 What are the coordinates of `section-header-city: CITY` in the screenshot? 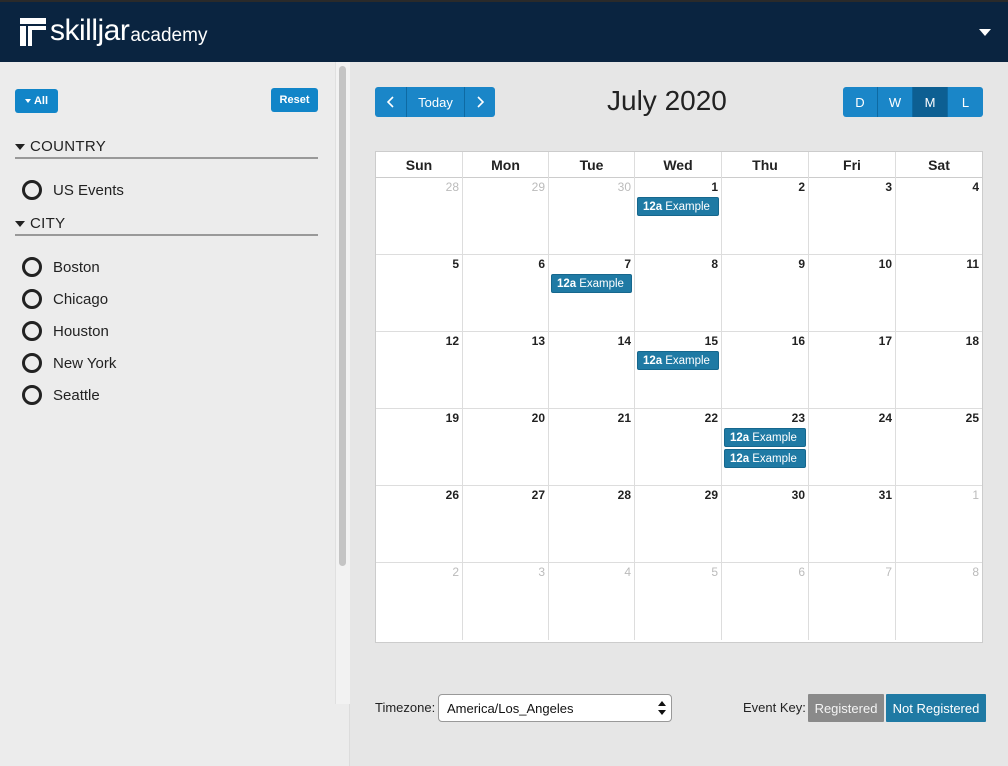 It's located at (166, 224).